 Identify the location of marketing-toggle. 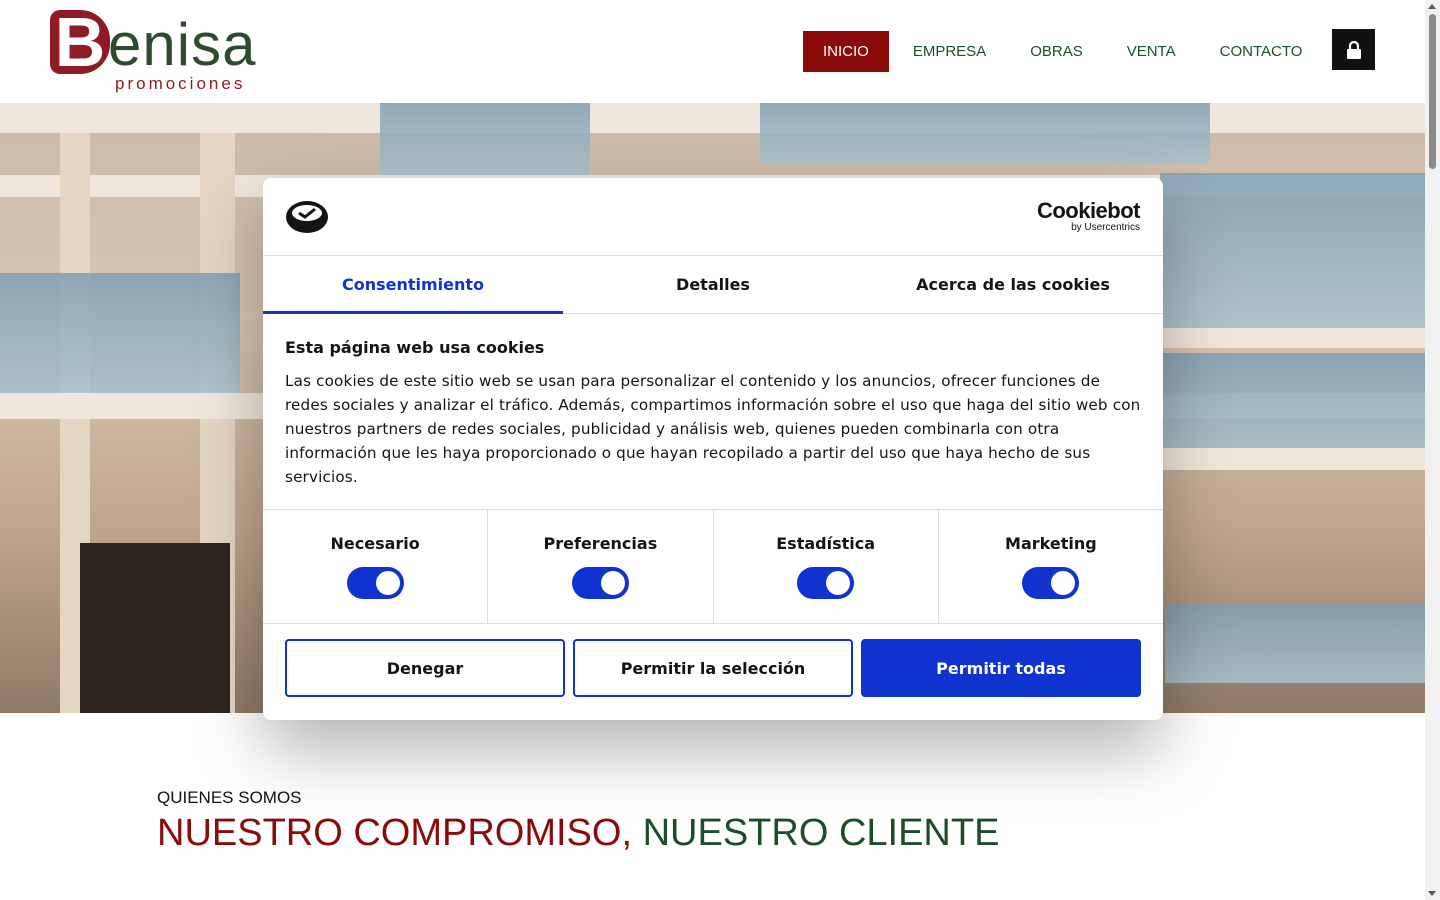
(1051, 583).